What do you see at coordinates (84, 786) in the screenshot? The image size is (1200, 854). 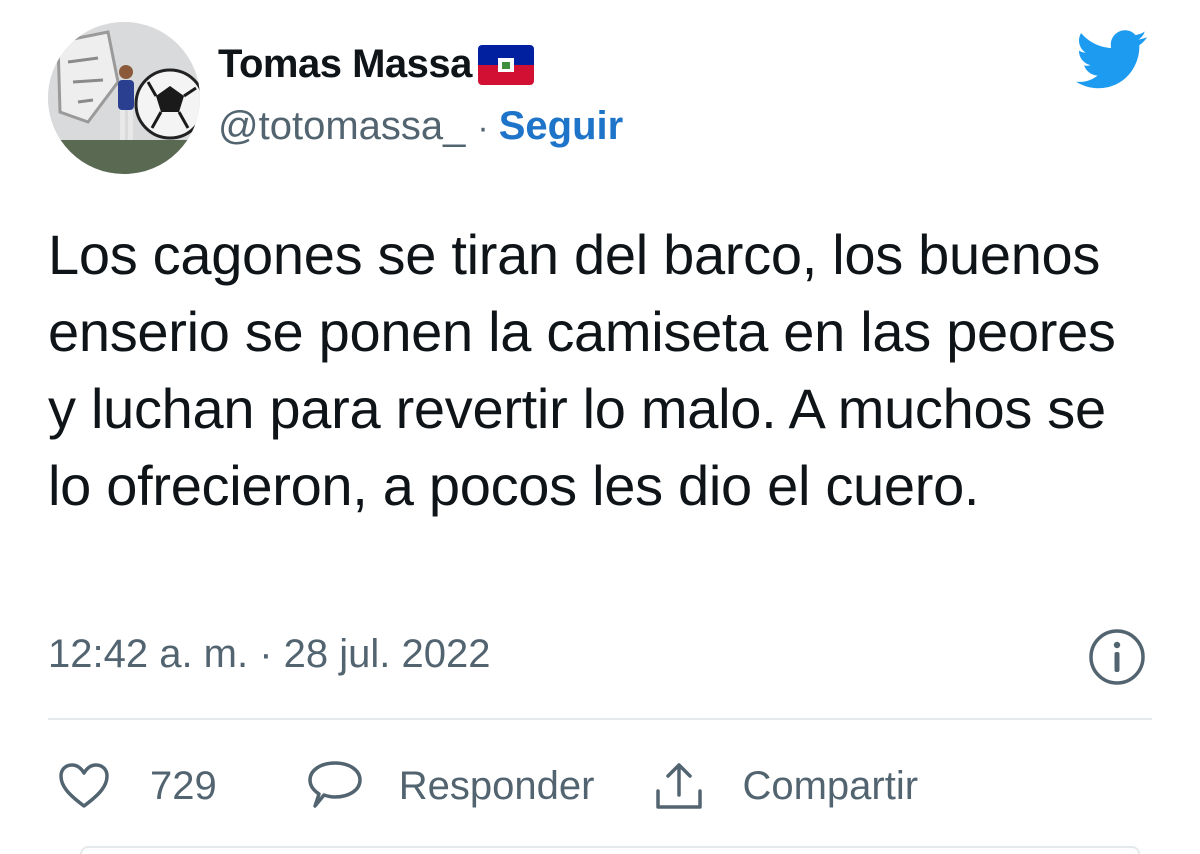 I see `heart-icon` at bounding box center [84, 786].